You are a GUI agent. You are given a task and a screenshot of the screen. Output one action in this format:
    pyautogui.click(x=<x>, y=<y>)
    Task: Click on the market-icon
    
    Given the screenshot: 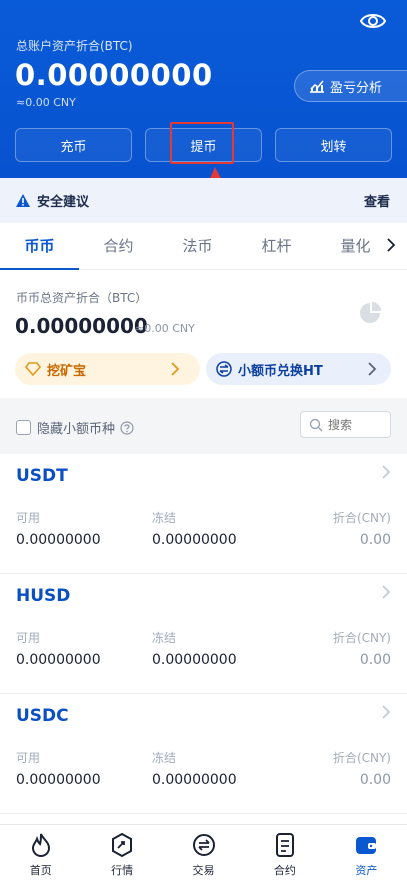 What is the action you would take?
    pyautogui.click(x=122, y=845)
    